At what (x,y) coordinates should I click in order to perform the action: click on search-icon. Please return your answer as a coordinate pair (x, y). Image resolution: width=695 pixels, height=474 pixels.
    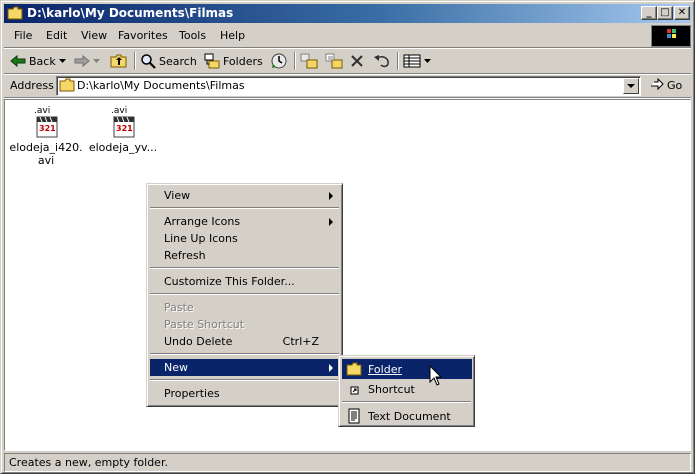
    Looking at the image, I should click on (148, 61).